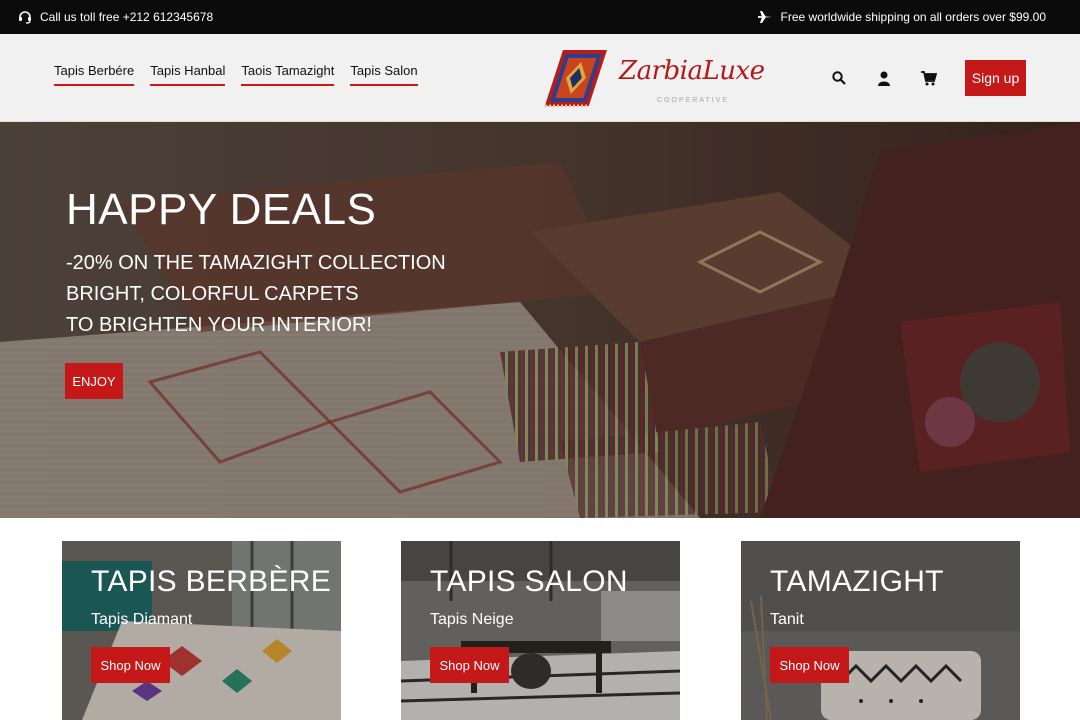 Image resolution: width=1080 pixels, height=720 pixels. What do you see at coordinates (839, 78) in the screenshot?
I see `search-icon` at bounding box center [839, 78].